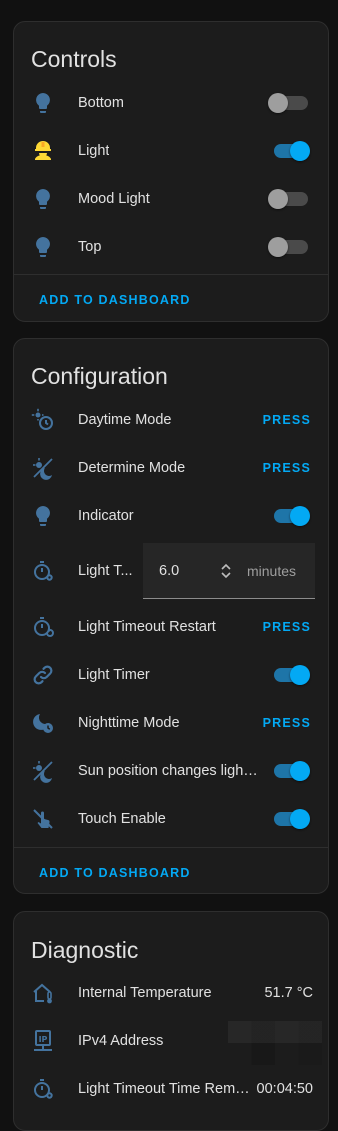  I want to click on clock-sun-icon, so click(43, 420).